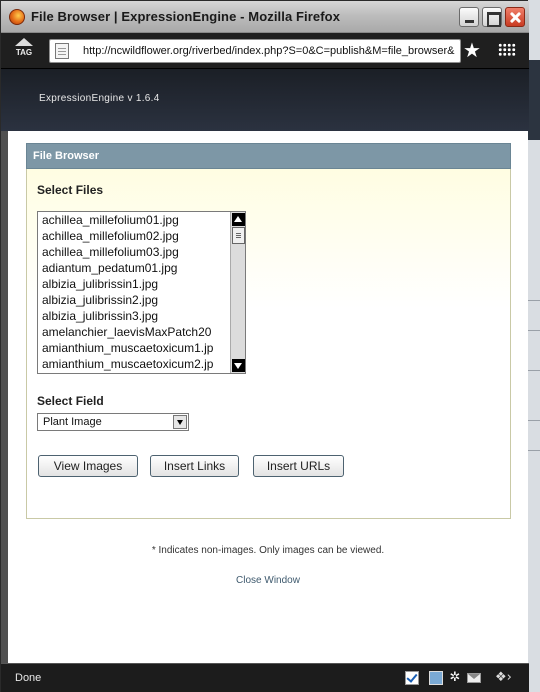 The height and width of the screenshot is (692, 540). Describe the element at coordinates (268, 156) in the screenshot. I see `file-browser-header: File Browser` at that location.